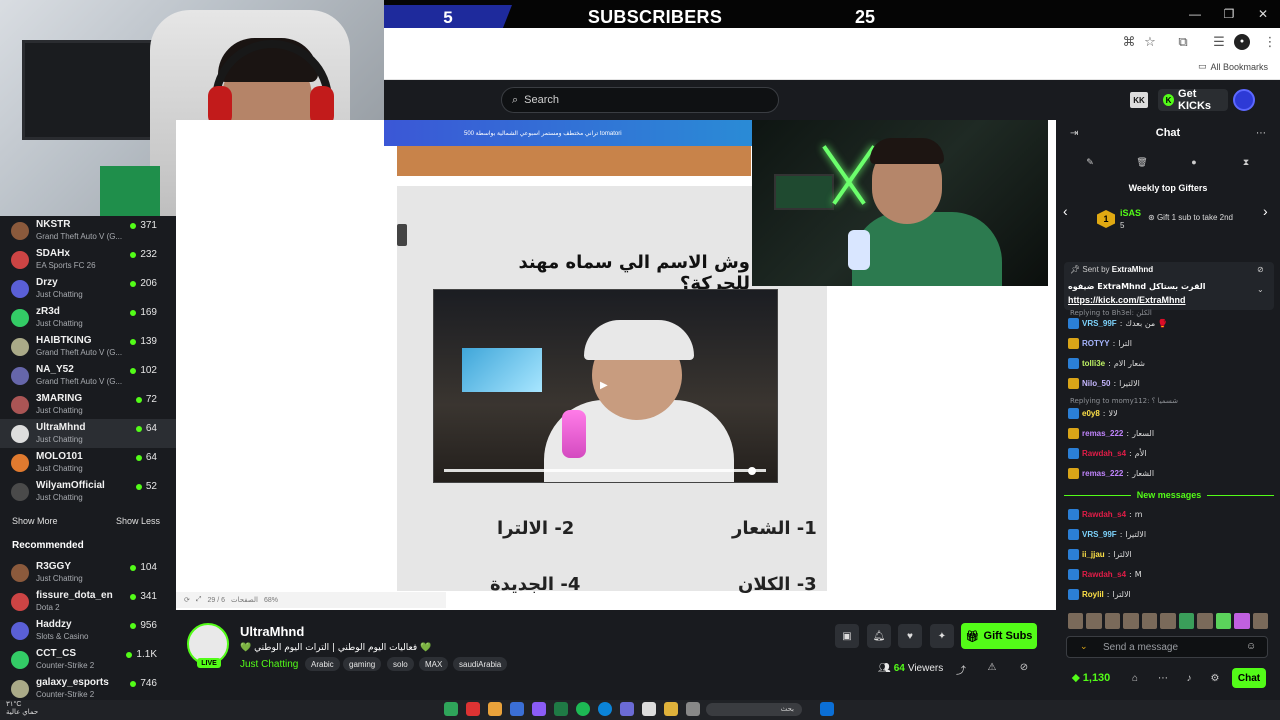 This screenshot has width=1280, height=720. Describe the element at coordinates (1246, 164) in the screenshot. I see `timer-icon: ⧗` at that location.